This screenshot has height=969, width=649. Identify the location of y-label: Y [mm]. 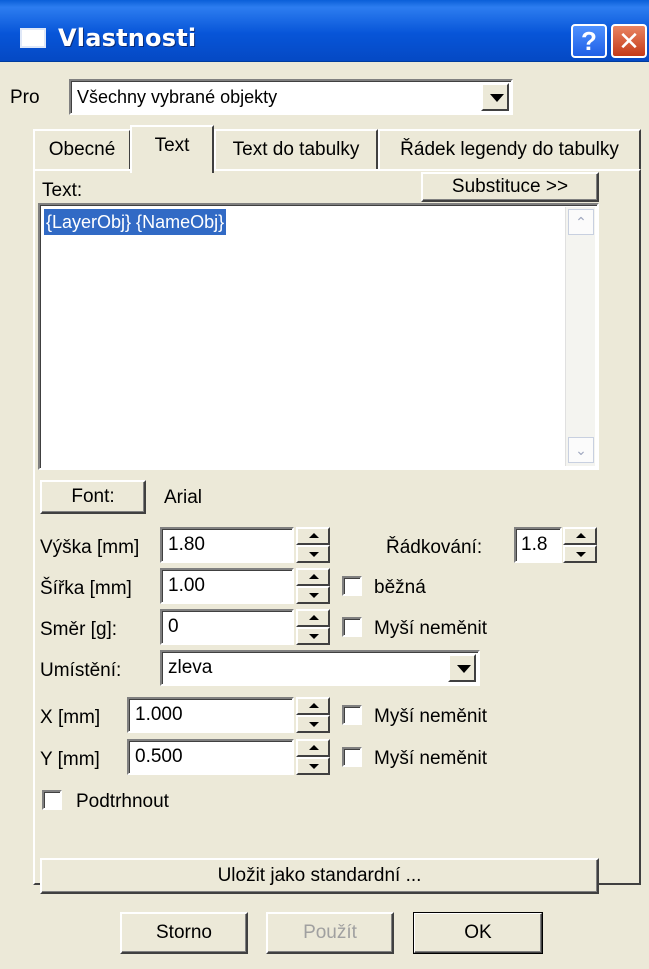
(70, 759).